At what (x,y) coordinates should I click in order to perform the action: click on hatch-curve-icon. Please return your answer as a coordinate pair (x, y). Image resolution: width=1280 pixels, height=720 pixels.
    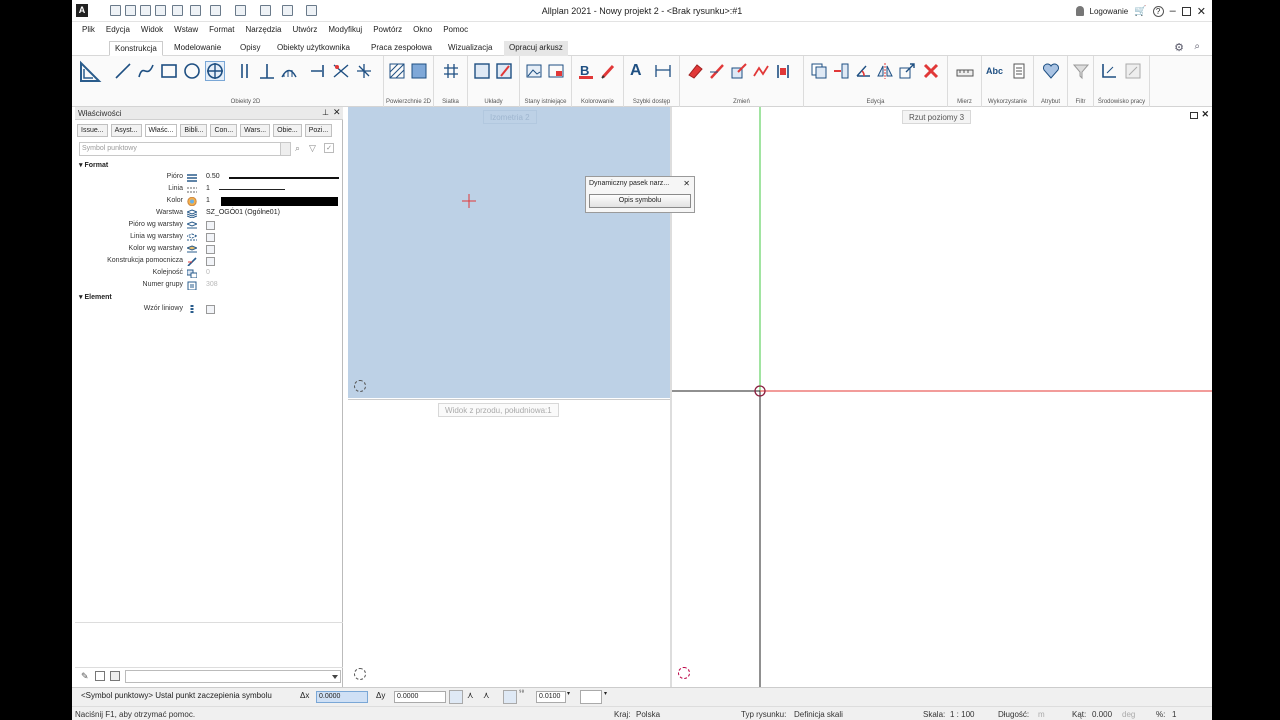
    Looking at the image, I should click on (289, 71).